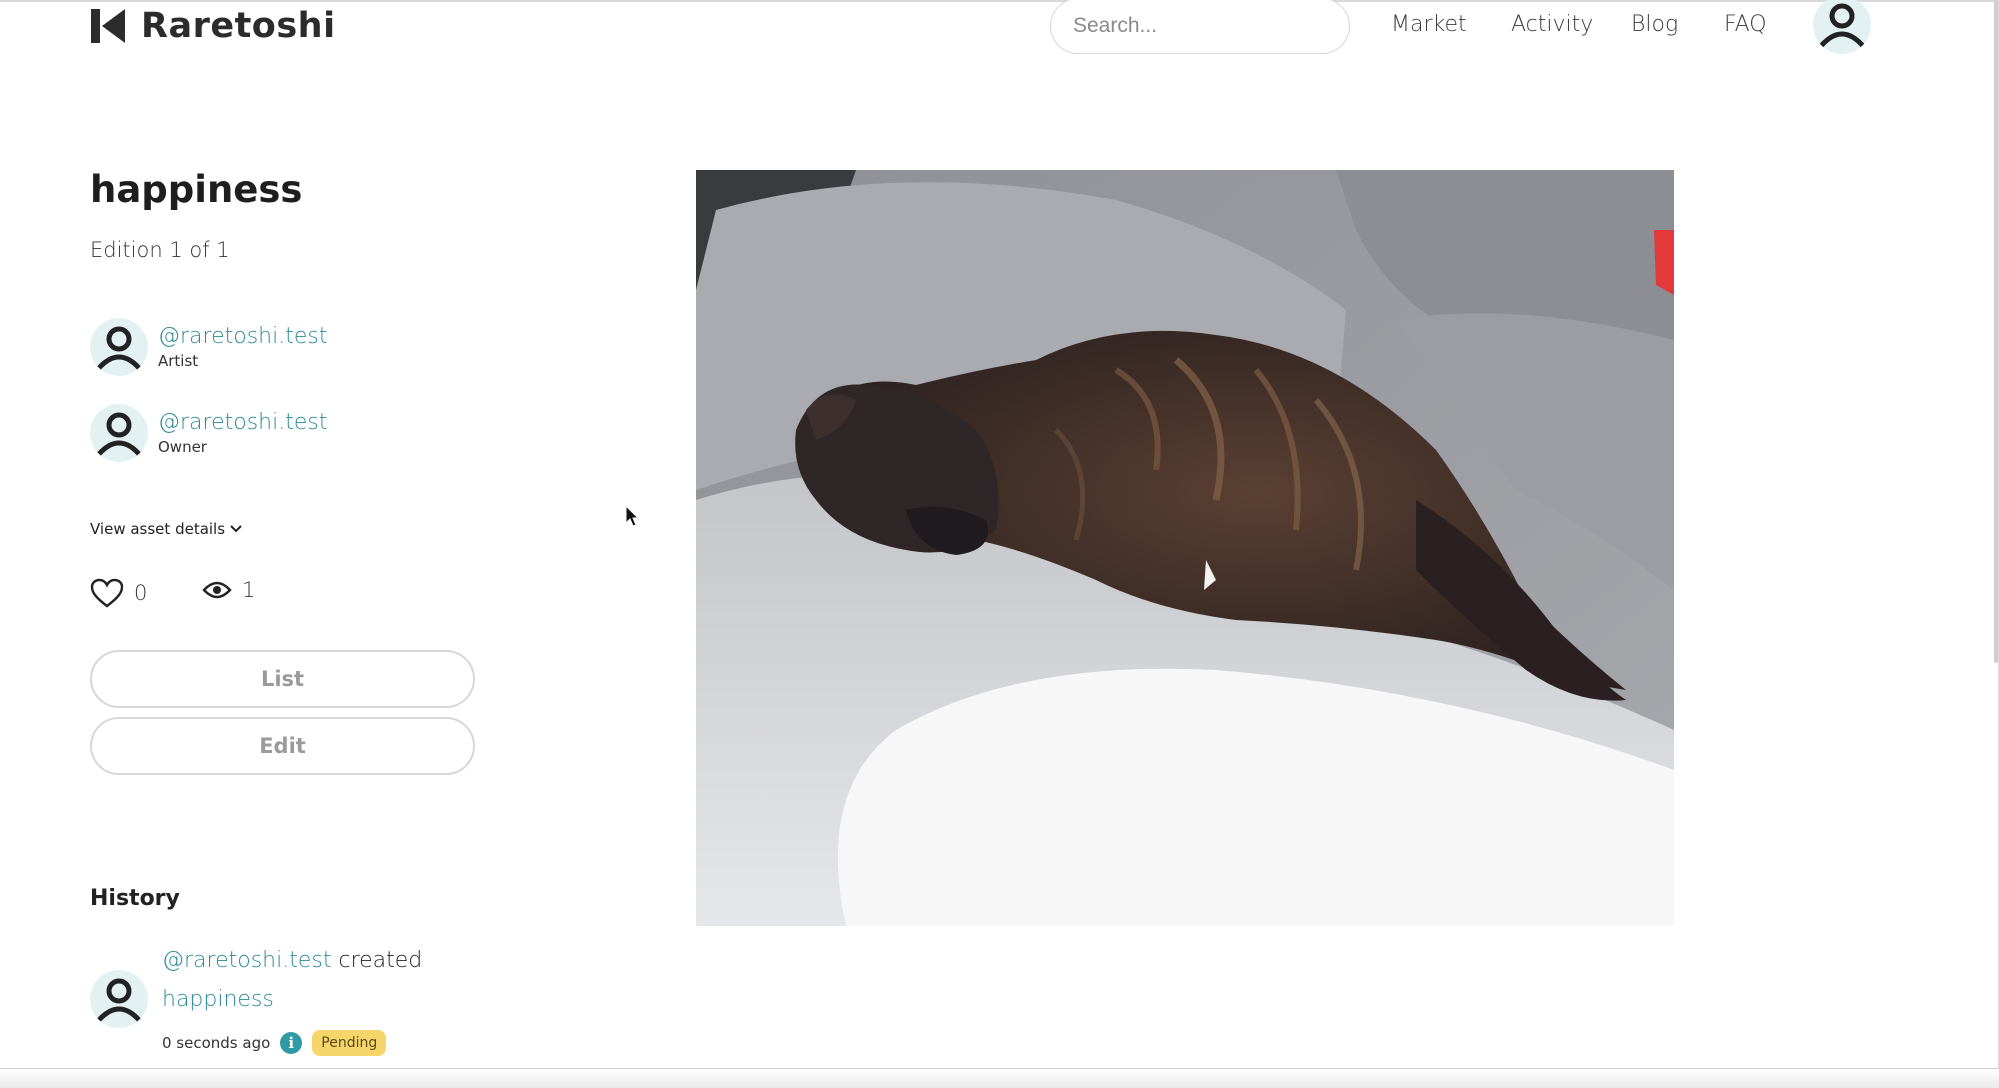 The image size is (1999, 1088). Describe the element at coordinates (632, 516) in the screenshot. I see `mouse-cursor-icon` at that location.